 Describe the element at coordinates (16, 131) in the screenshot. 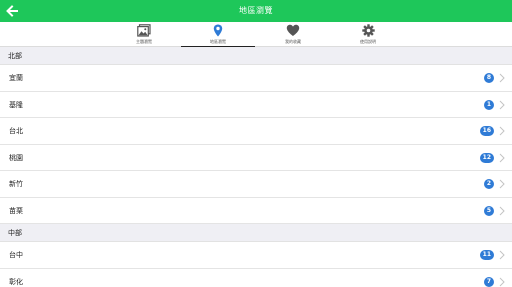

I see `region-name: 台北` at that location.